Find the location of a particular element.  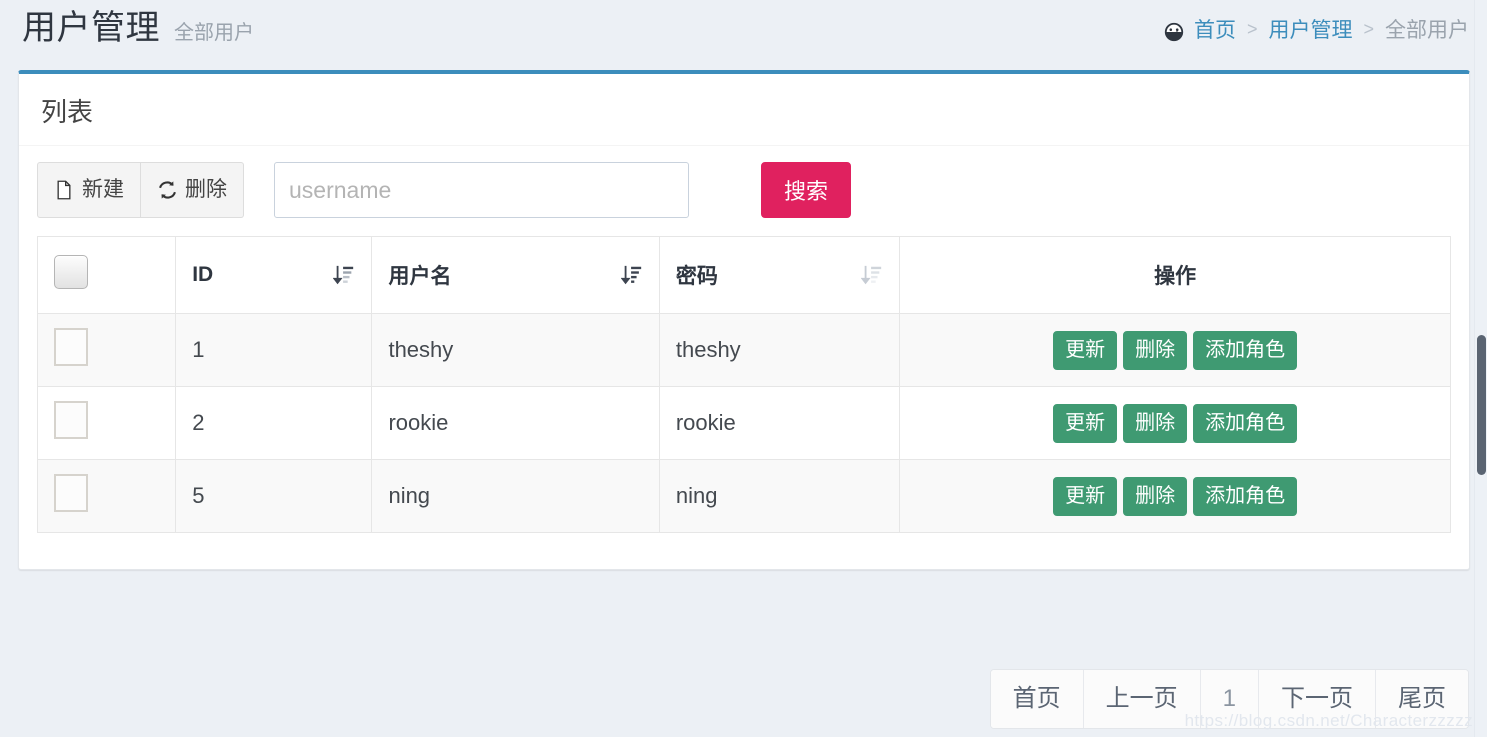

cell-username: ning is located at coordinates (515, 496).